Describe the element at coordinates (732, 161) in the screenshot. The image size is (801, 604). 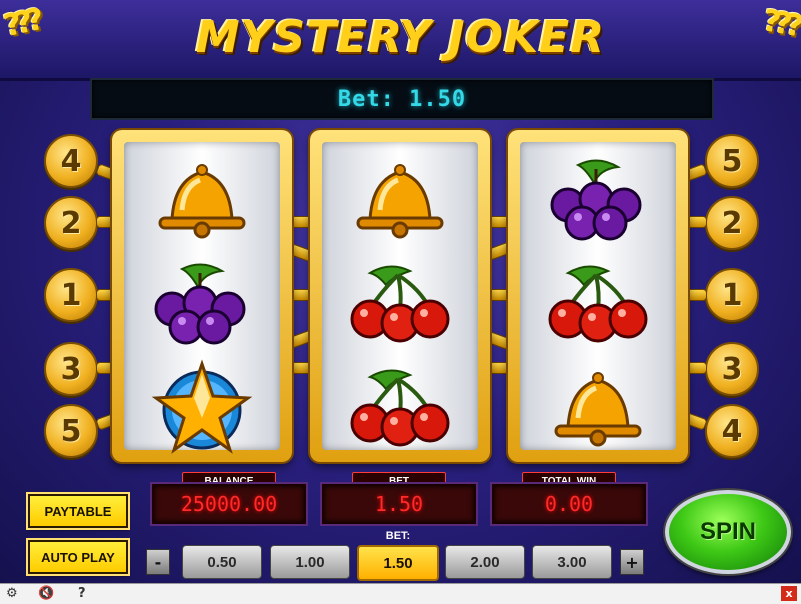
I see `payline-coin-right-1: 5` at that location.